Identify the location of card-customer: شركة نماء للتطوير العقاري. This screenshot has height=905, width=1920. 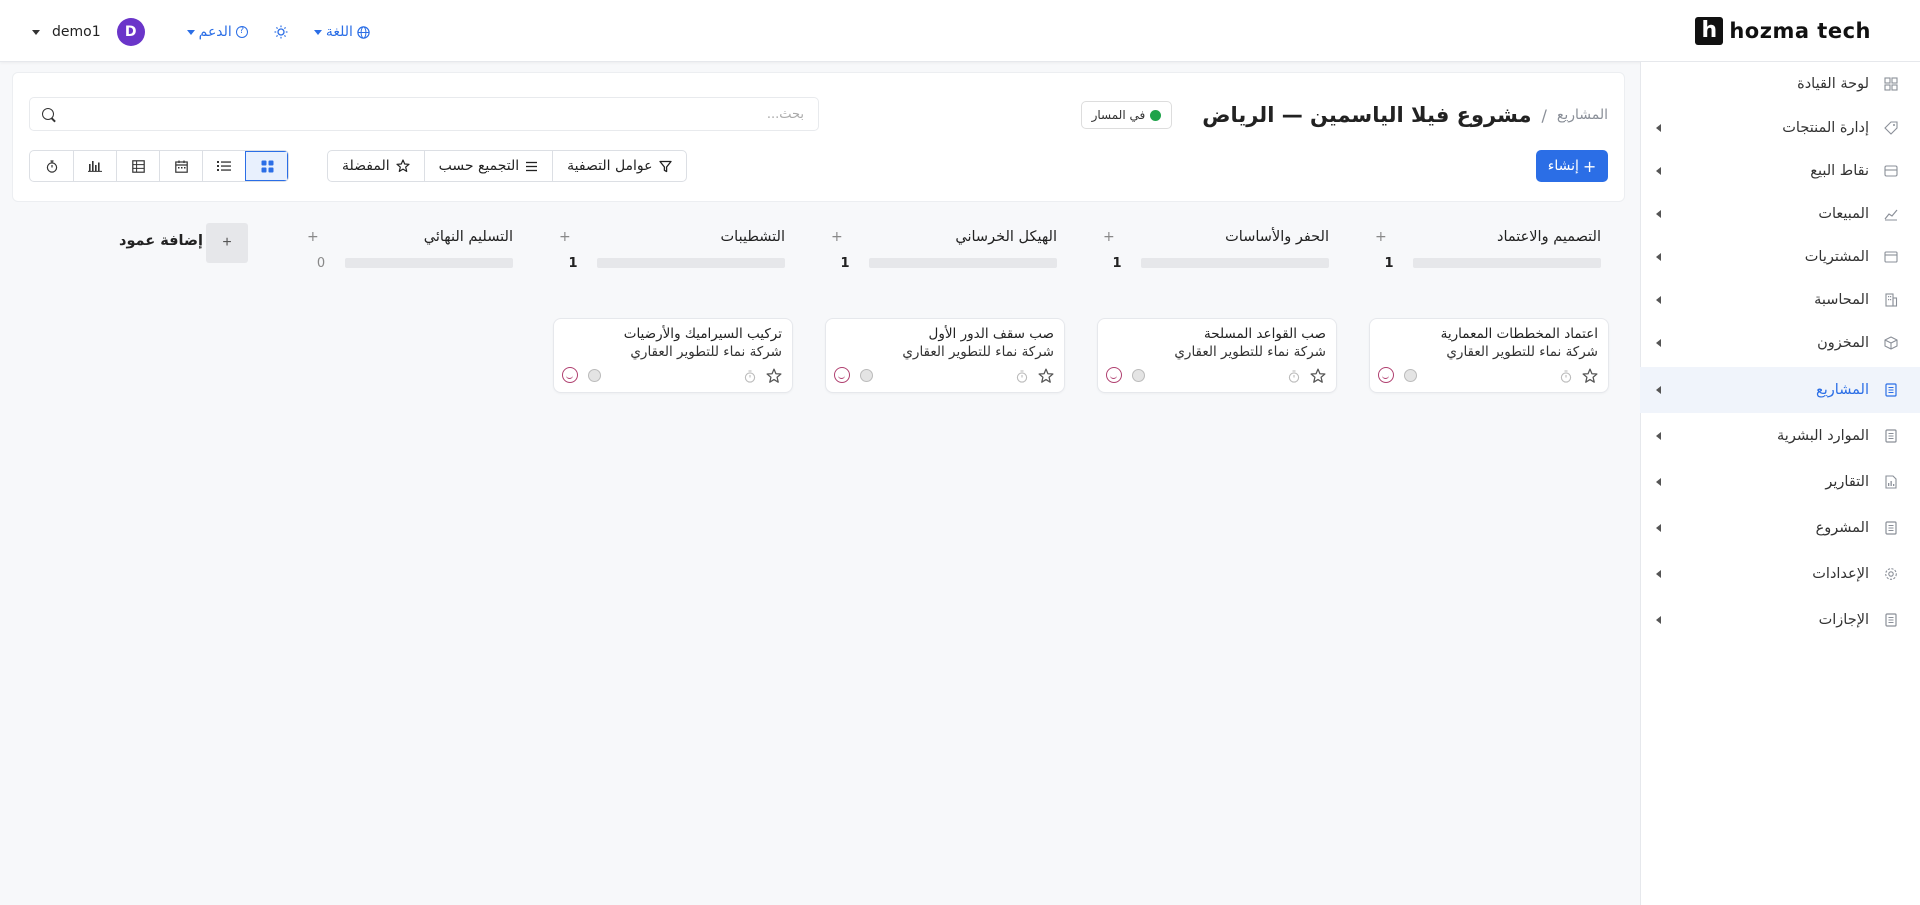
(1250, 352).